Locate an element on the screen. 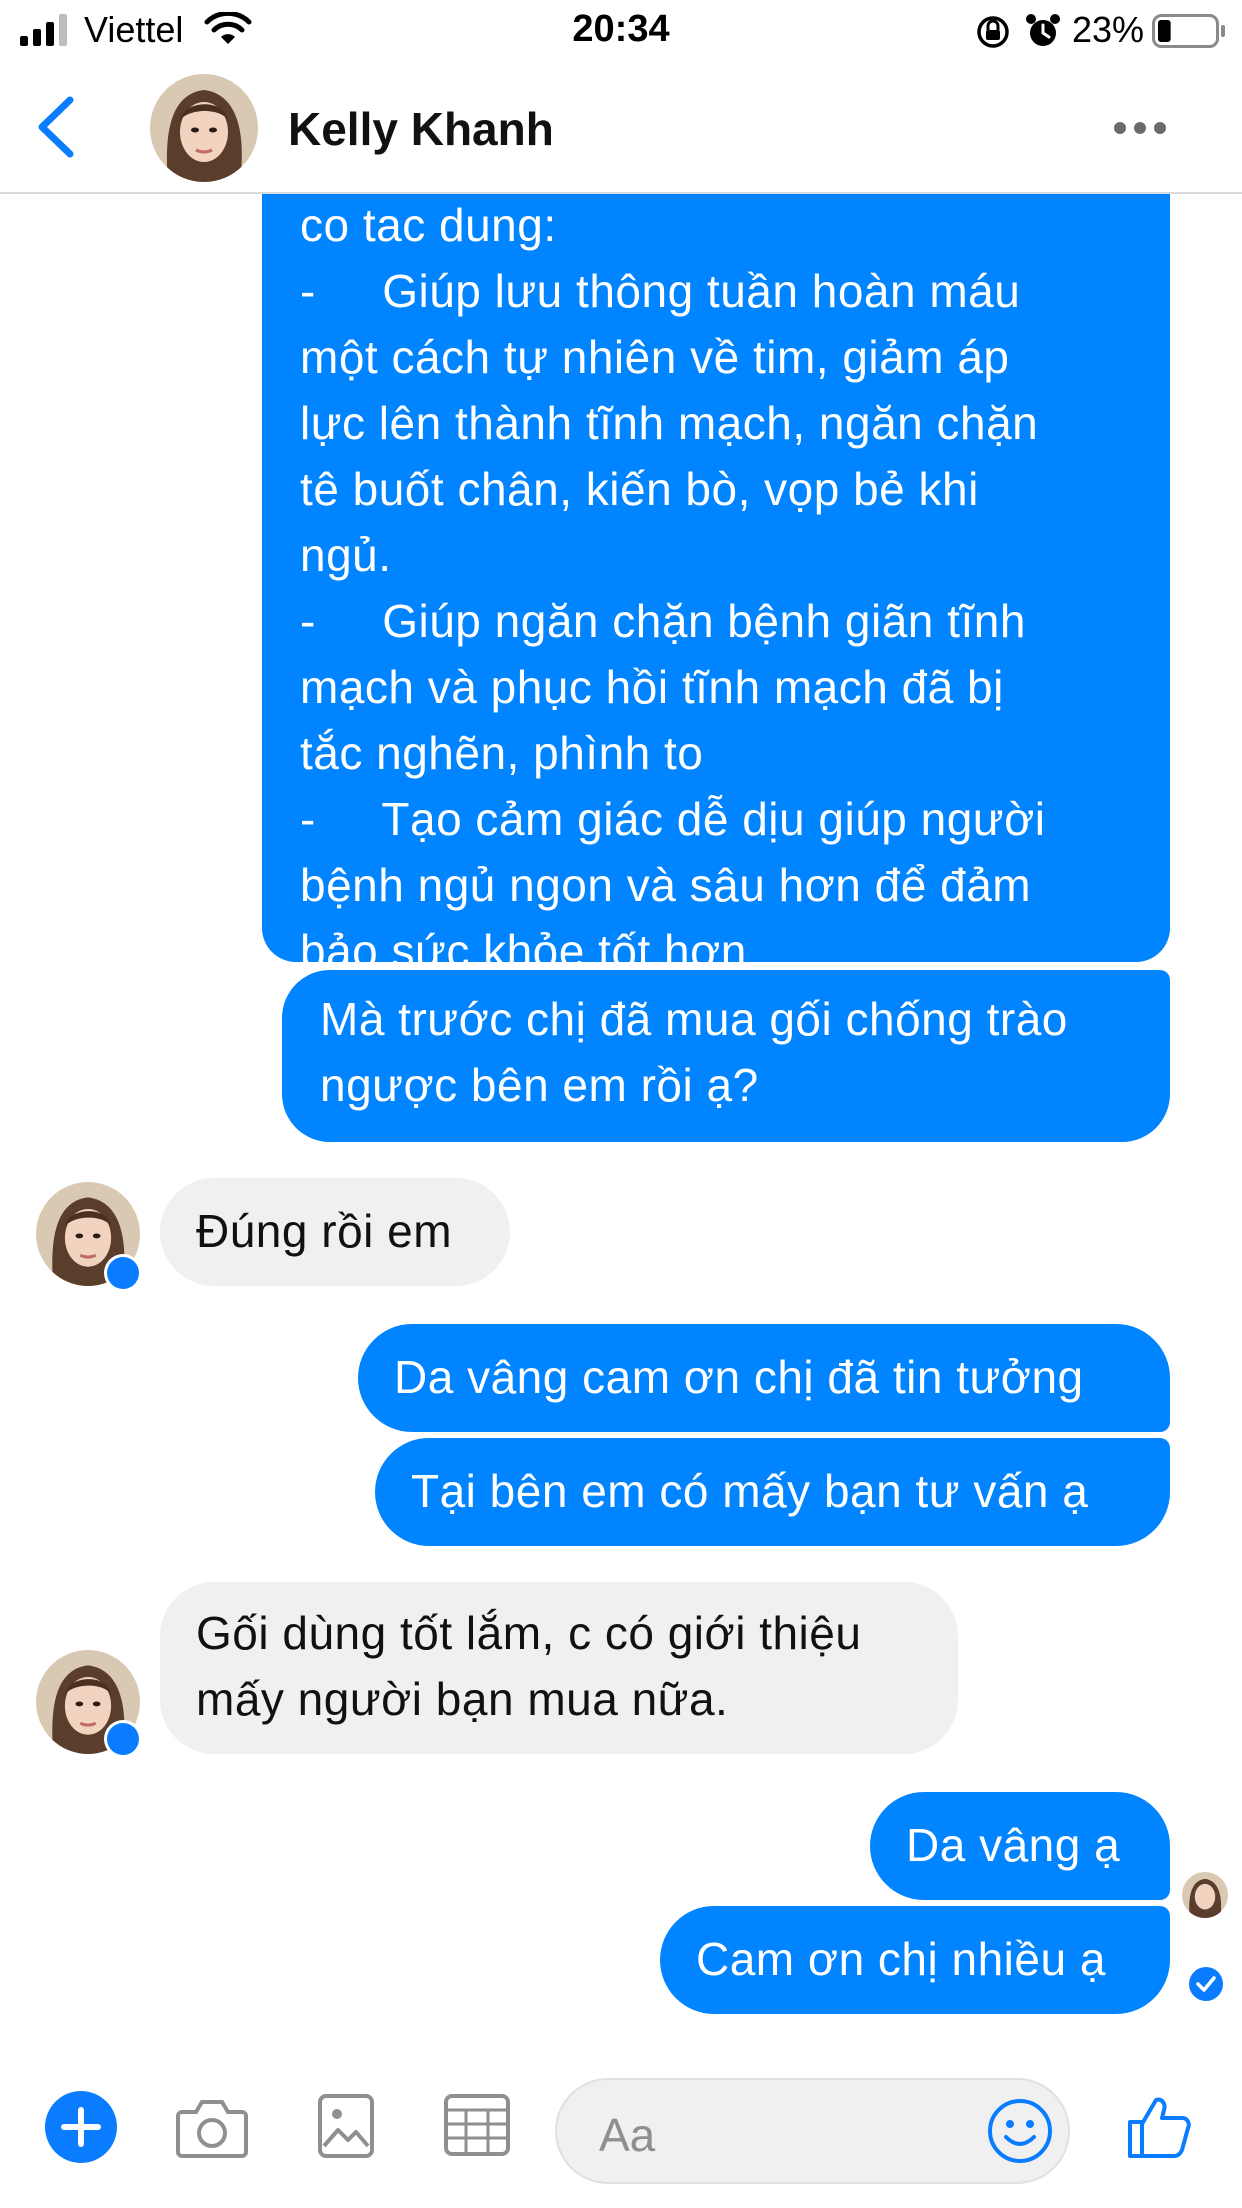 This screenshot has width=1242, height=2208. contact-avatar is located at coordinates (204, 128).